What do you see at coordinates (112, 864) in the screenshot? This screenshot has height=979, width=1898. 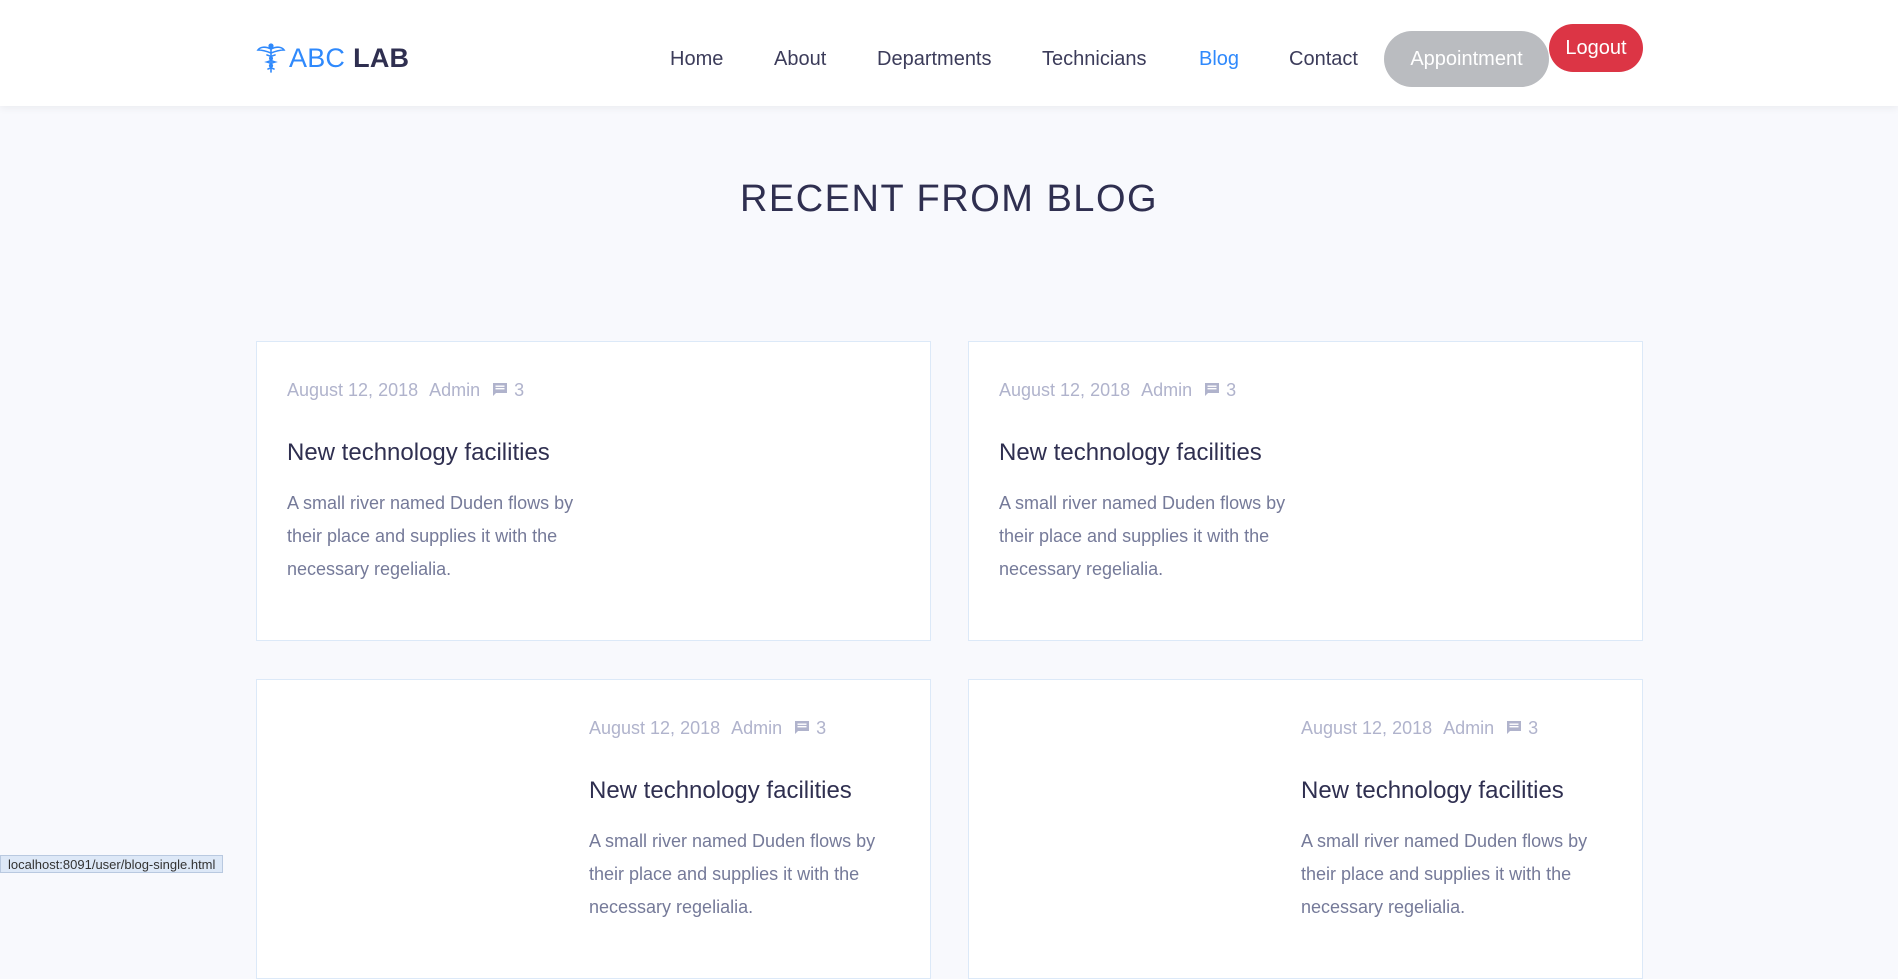 I see `browser-status-bar: localhost:8091/user/blog-single.html` at bounding box center [112, 864].